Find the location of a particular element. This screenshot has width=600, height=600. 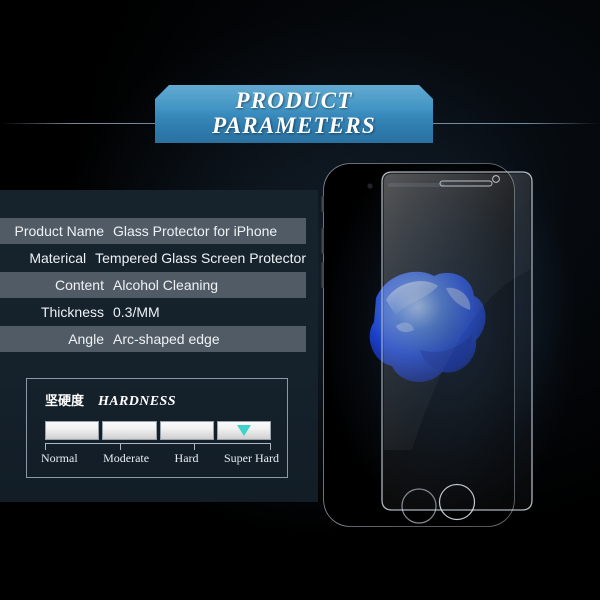

hardness-level-label: Super Hard is located at coordinates (251, 458).